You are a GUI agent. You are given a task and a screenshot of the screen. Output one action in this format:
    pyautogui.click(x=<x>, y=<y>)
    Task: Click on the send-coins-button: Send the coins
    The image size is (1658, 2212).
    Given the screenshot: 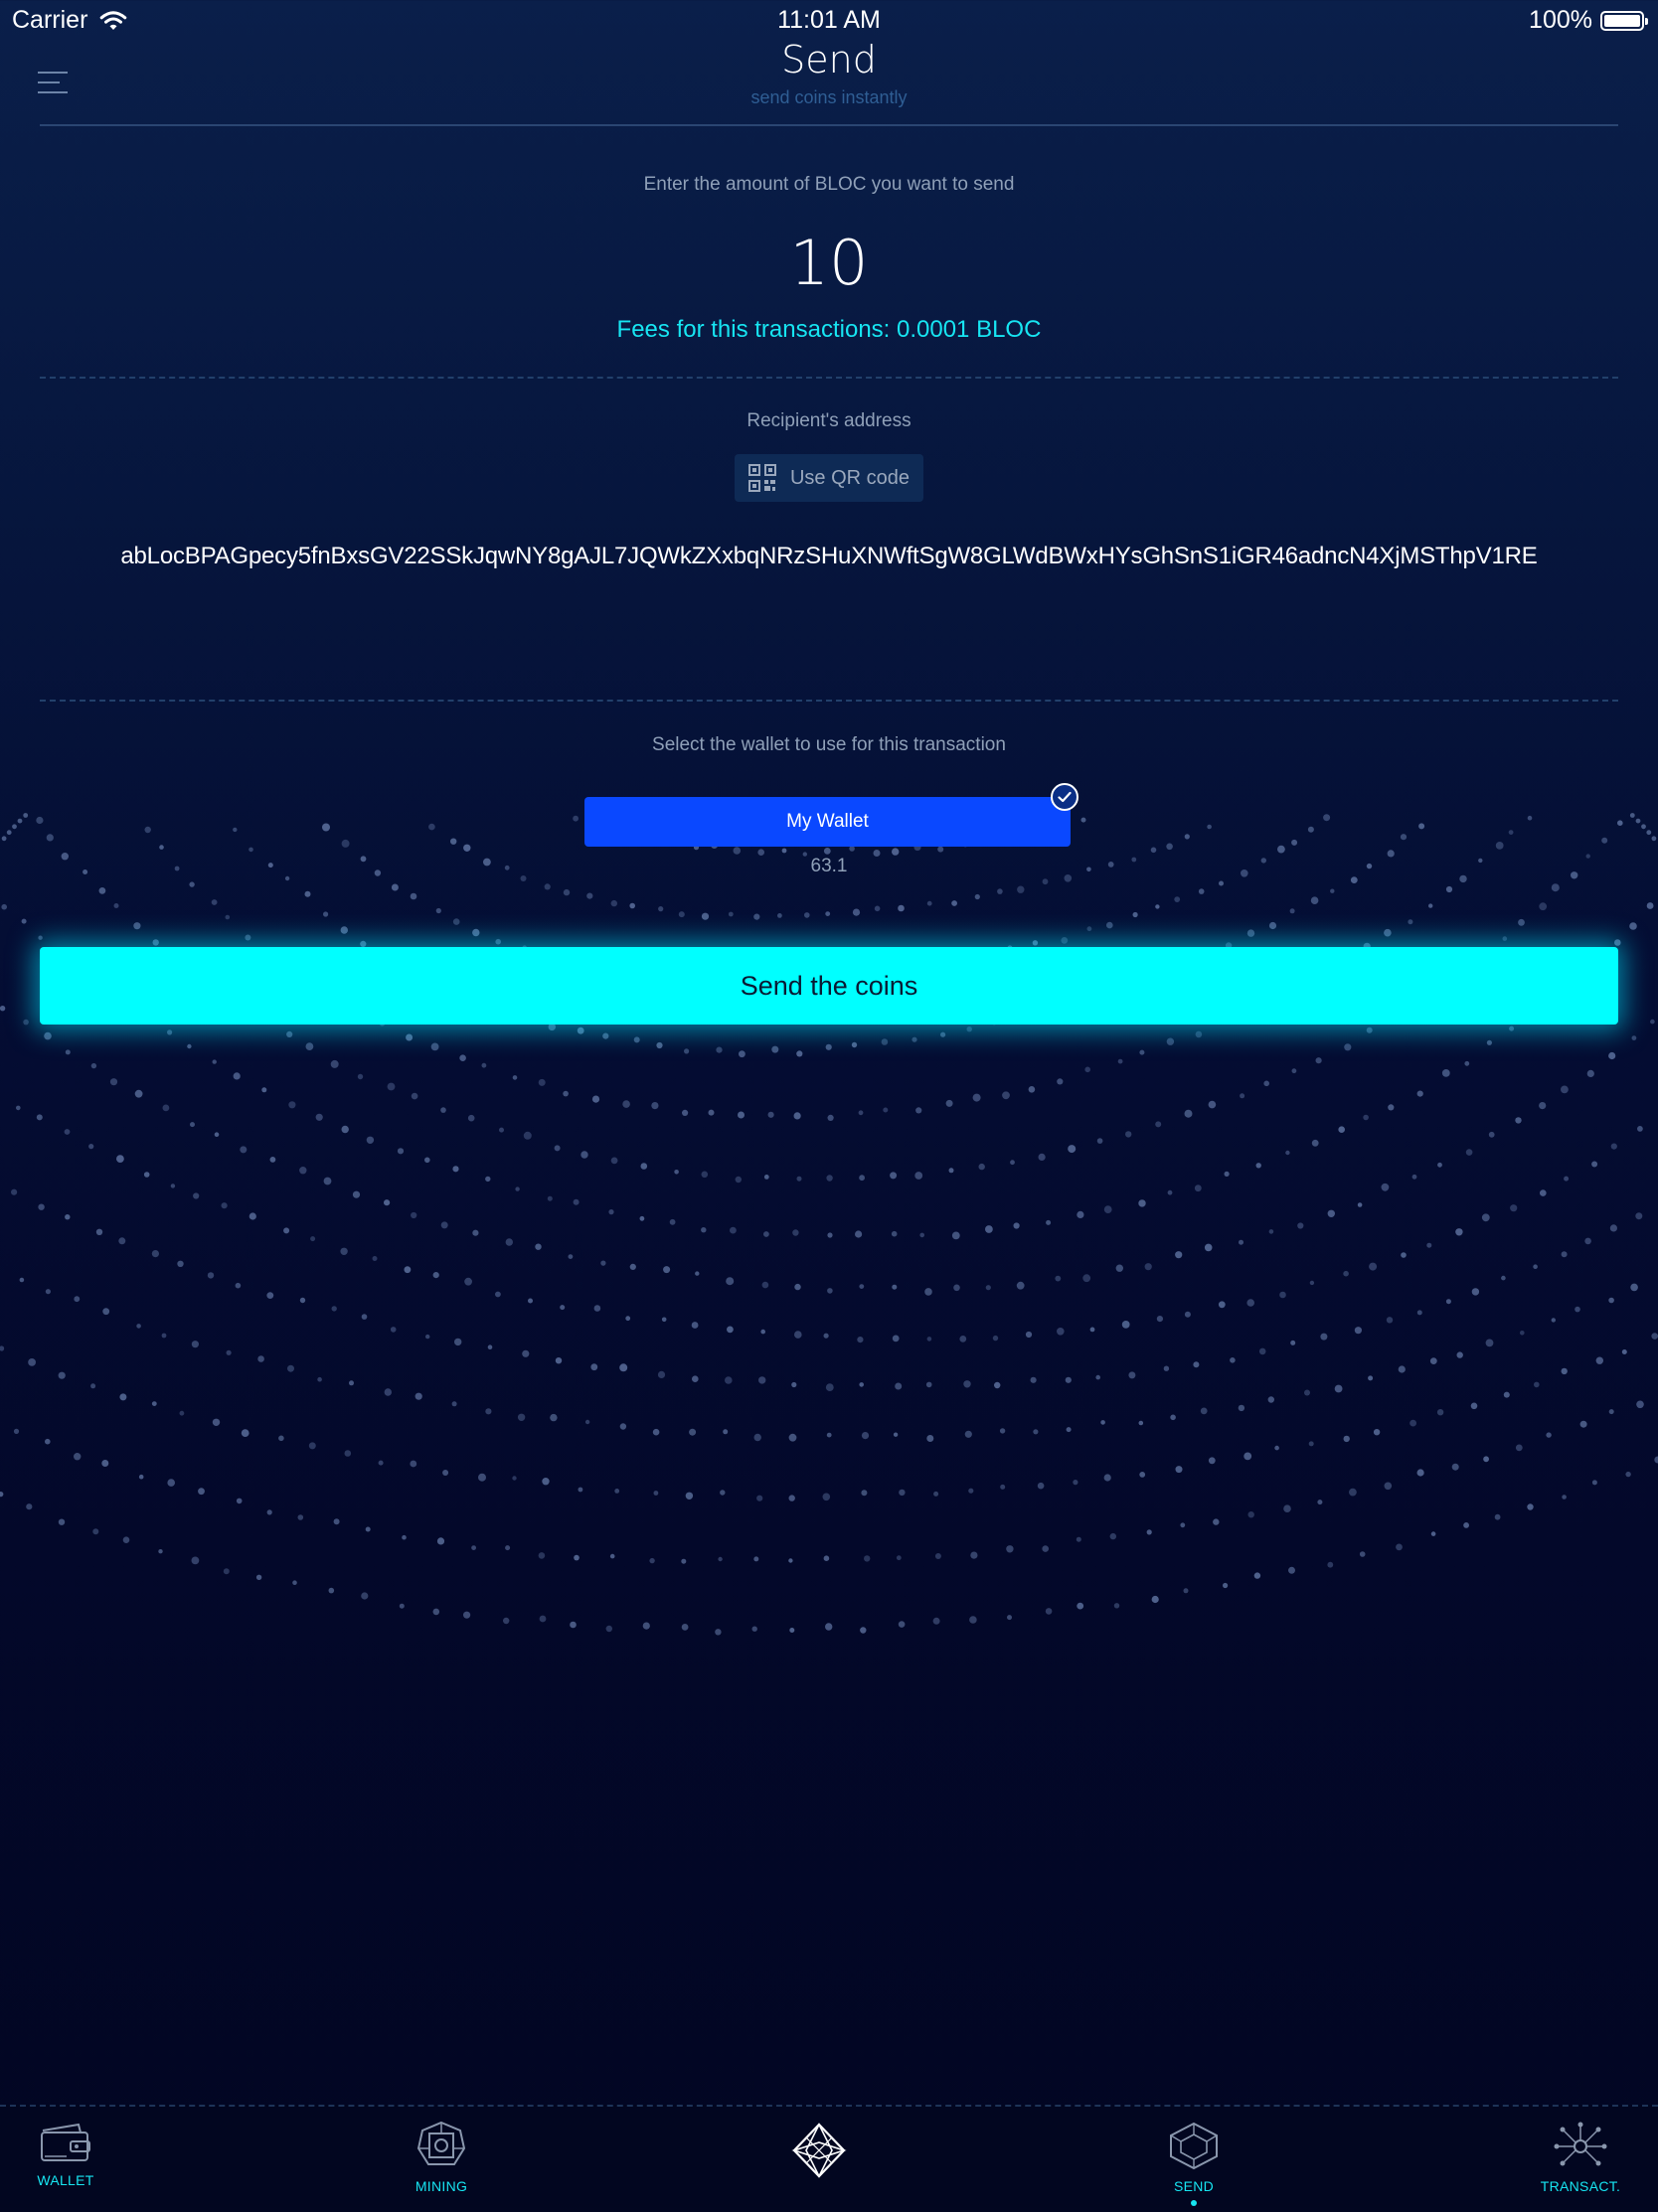 What is the action you would take?
    pyautogui.click(x=829, y=986)
    